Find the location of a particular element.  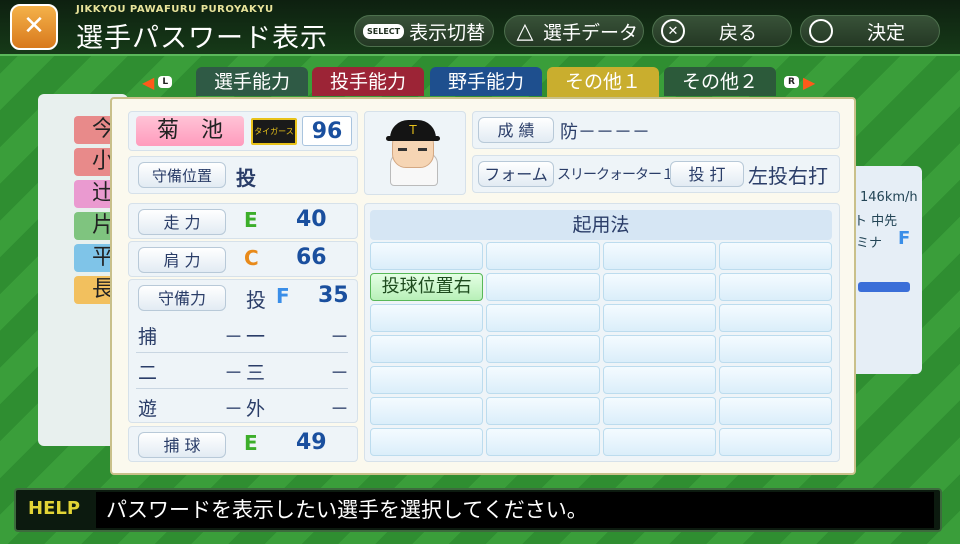

circle-icon is located at coordinates (821, 31).